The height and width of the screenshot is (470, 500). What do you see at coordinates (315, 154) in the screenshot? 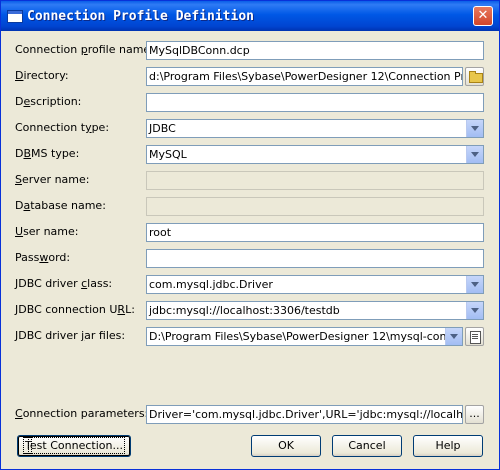
I see `dbms-type-select: MySQL` at bounding box center [315, 154].